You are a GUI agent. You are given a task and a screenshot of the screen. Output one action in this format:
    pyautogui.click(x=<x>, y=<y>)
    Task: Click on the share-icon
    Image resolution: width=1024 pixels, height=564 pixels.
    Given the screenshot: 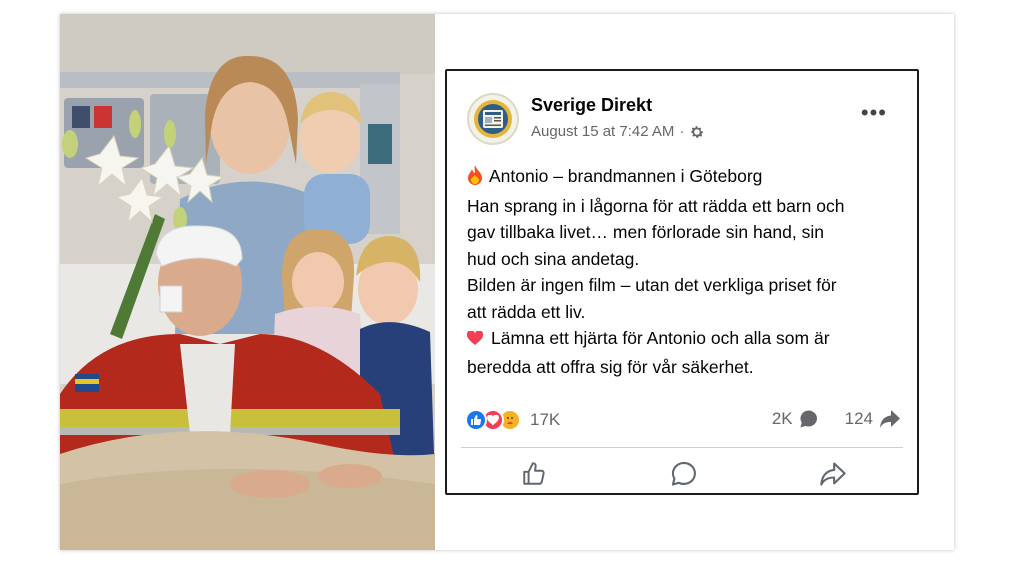 What is the action you would take?
    pyautogui.click(x=833, y=474)
    